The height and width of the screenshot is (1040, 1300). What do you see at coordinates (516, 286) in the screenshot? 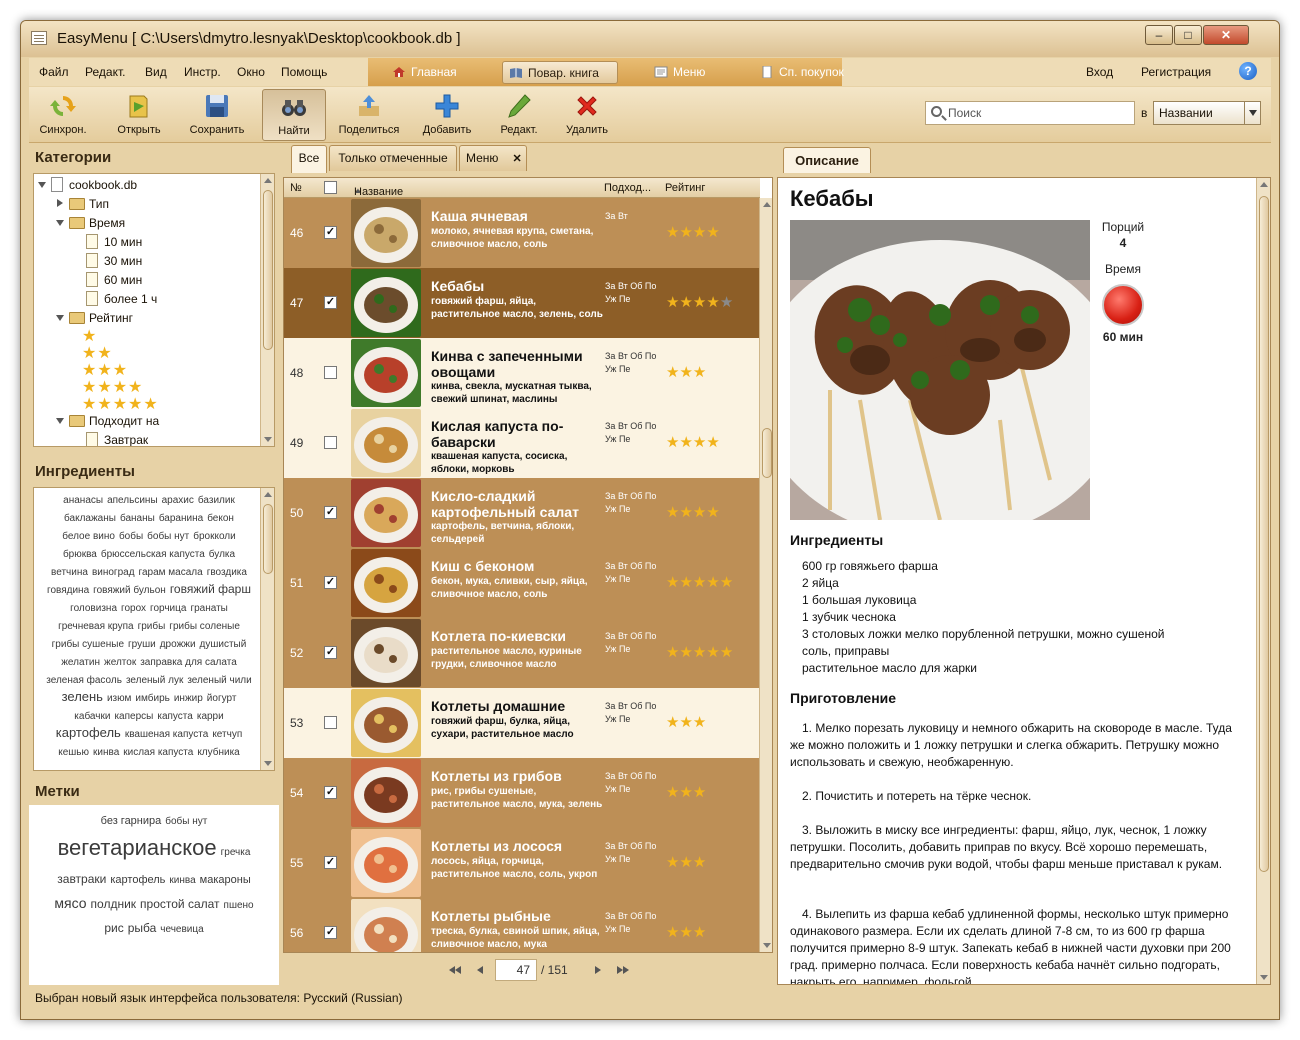
I see `recipe-title: Кебабы` at bounding box center [516, 286].